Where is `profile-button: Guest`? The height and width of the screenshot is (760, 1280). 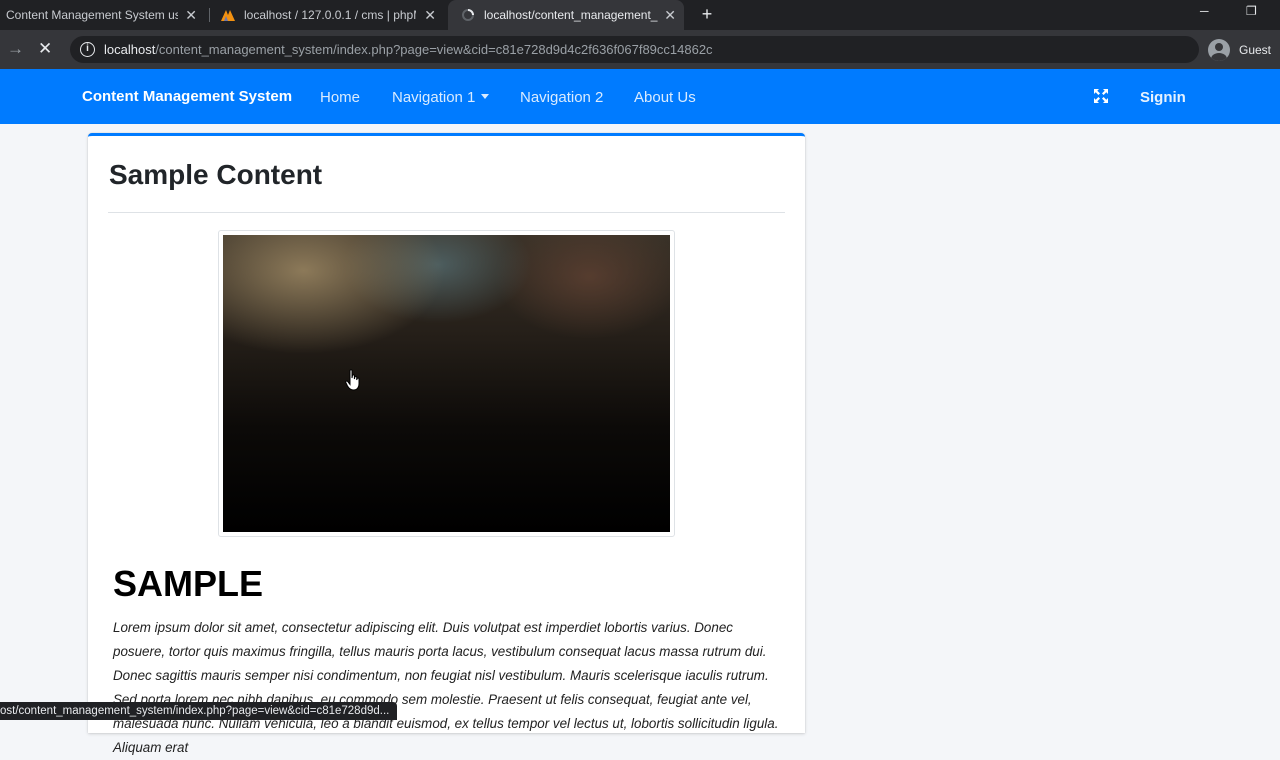
profile-button: Guest is located at coordinates (1239, 50).